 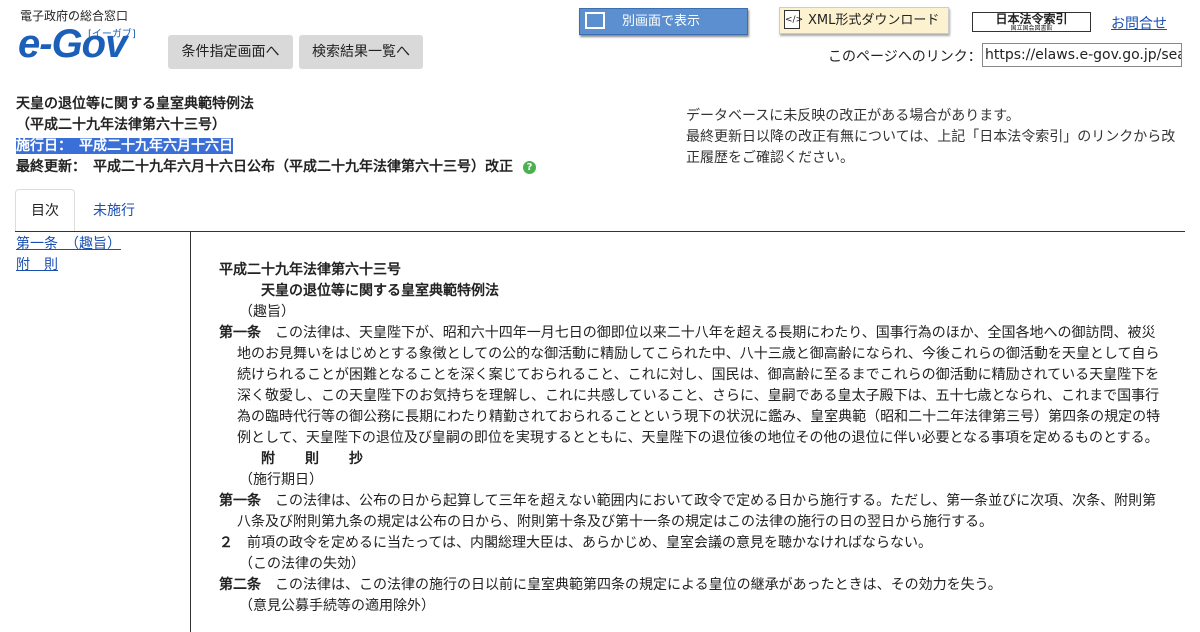 What do you see at coordinates (121, 125) in the screenshot?
I see `law-number: （平成二十九年法律第六十三号）` at bounding box center [121, 125].